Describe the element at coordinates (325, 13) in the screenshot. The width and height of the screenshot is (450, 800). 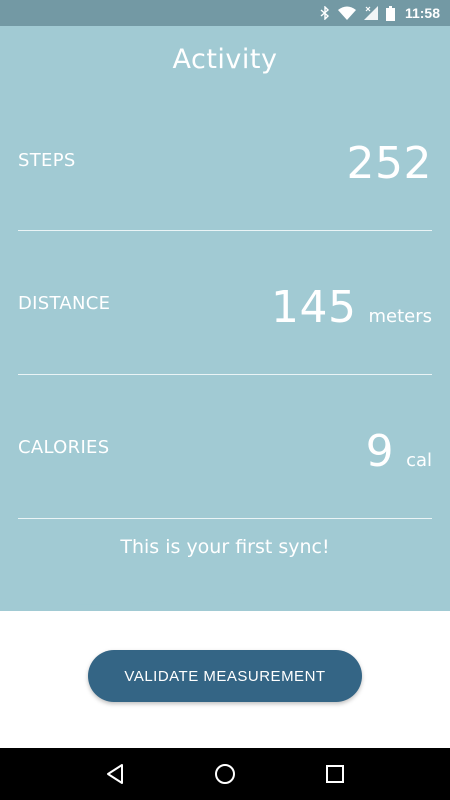
I see `bluetooth-icon` at that location.